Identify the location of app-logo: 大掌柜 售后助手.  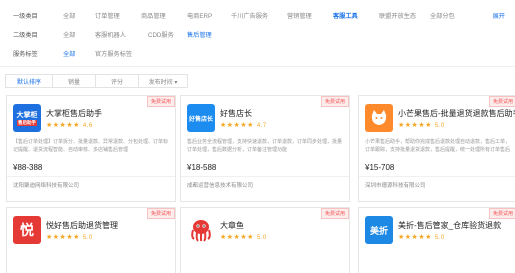
(27, 118).